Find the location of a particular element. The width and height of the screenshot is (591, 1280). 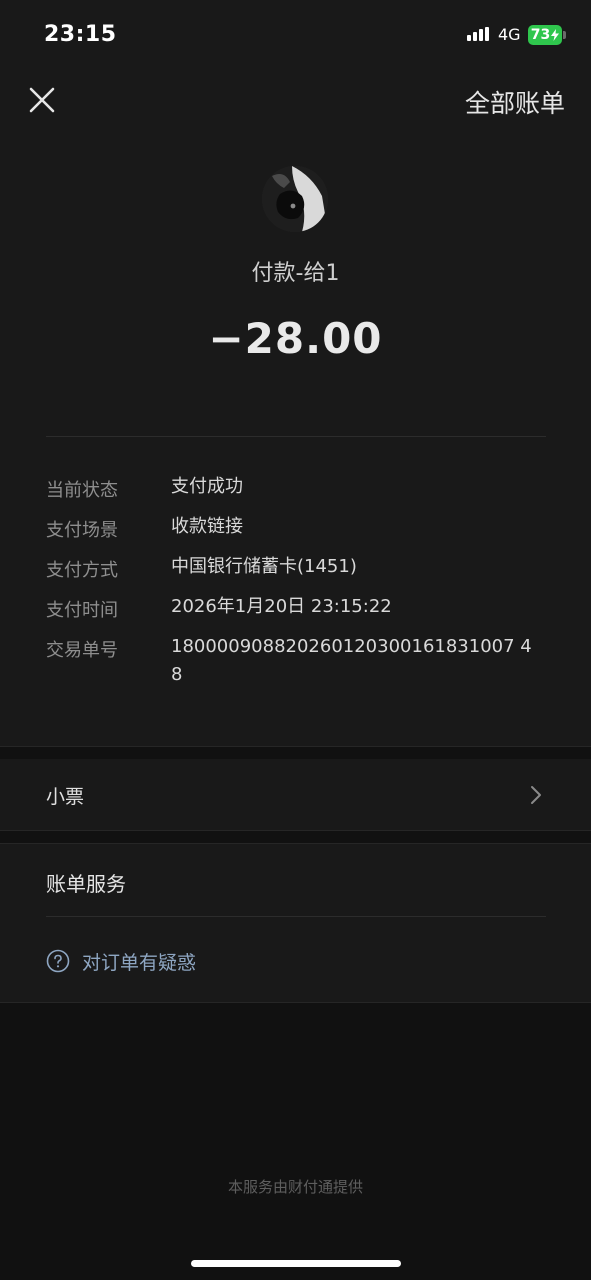

battery-level: 73 is located at coordinates (540, 35).